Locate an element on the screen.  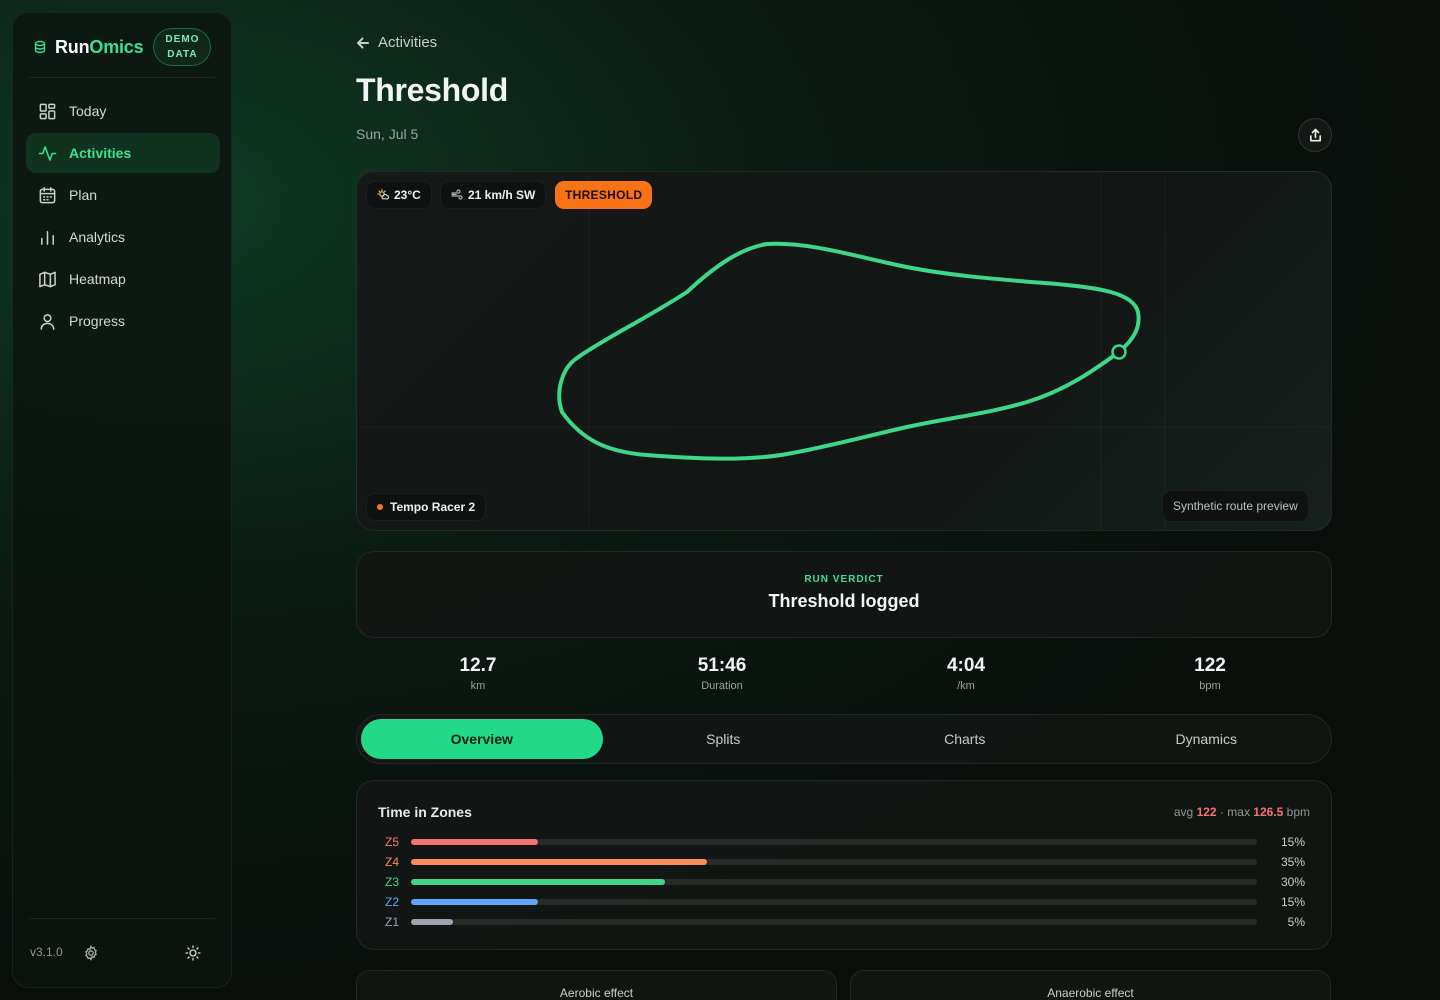
stat-heart-rate: 122 bpm is located at coordinates (1210, 675).